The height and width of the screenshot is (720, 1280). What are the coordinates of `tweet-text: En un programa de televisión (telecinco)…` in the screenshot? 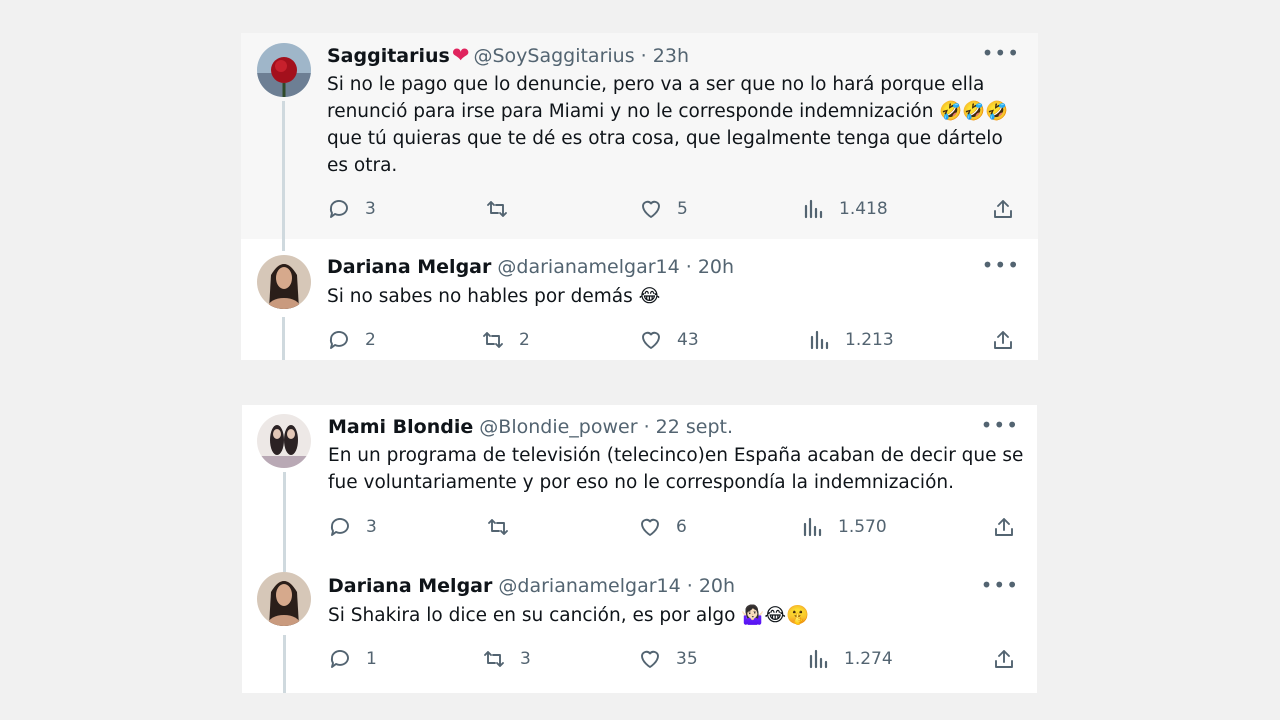 It's located at (676, 469).